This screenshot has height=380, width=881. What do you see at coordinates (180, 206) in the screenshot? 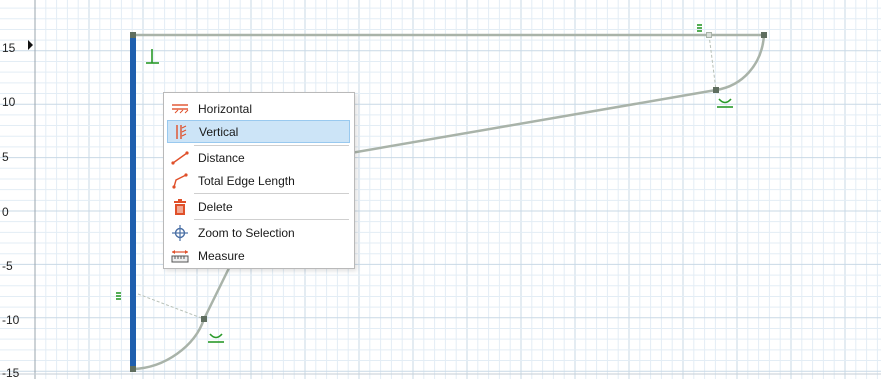
I see `delete-icon` at bounding box center [180, 206].